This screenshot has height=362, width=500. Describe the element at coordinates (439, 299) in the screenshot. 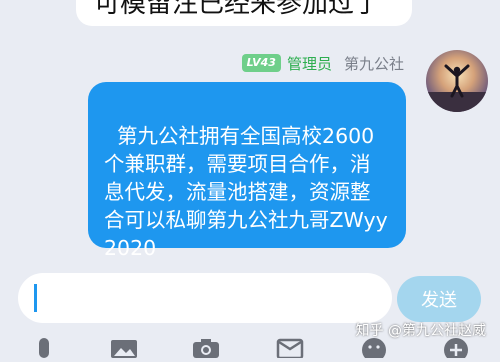

I see `send-button: 发送` at that location.